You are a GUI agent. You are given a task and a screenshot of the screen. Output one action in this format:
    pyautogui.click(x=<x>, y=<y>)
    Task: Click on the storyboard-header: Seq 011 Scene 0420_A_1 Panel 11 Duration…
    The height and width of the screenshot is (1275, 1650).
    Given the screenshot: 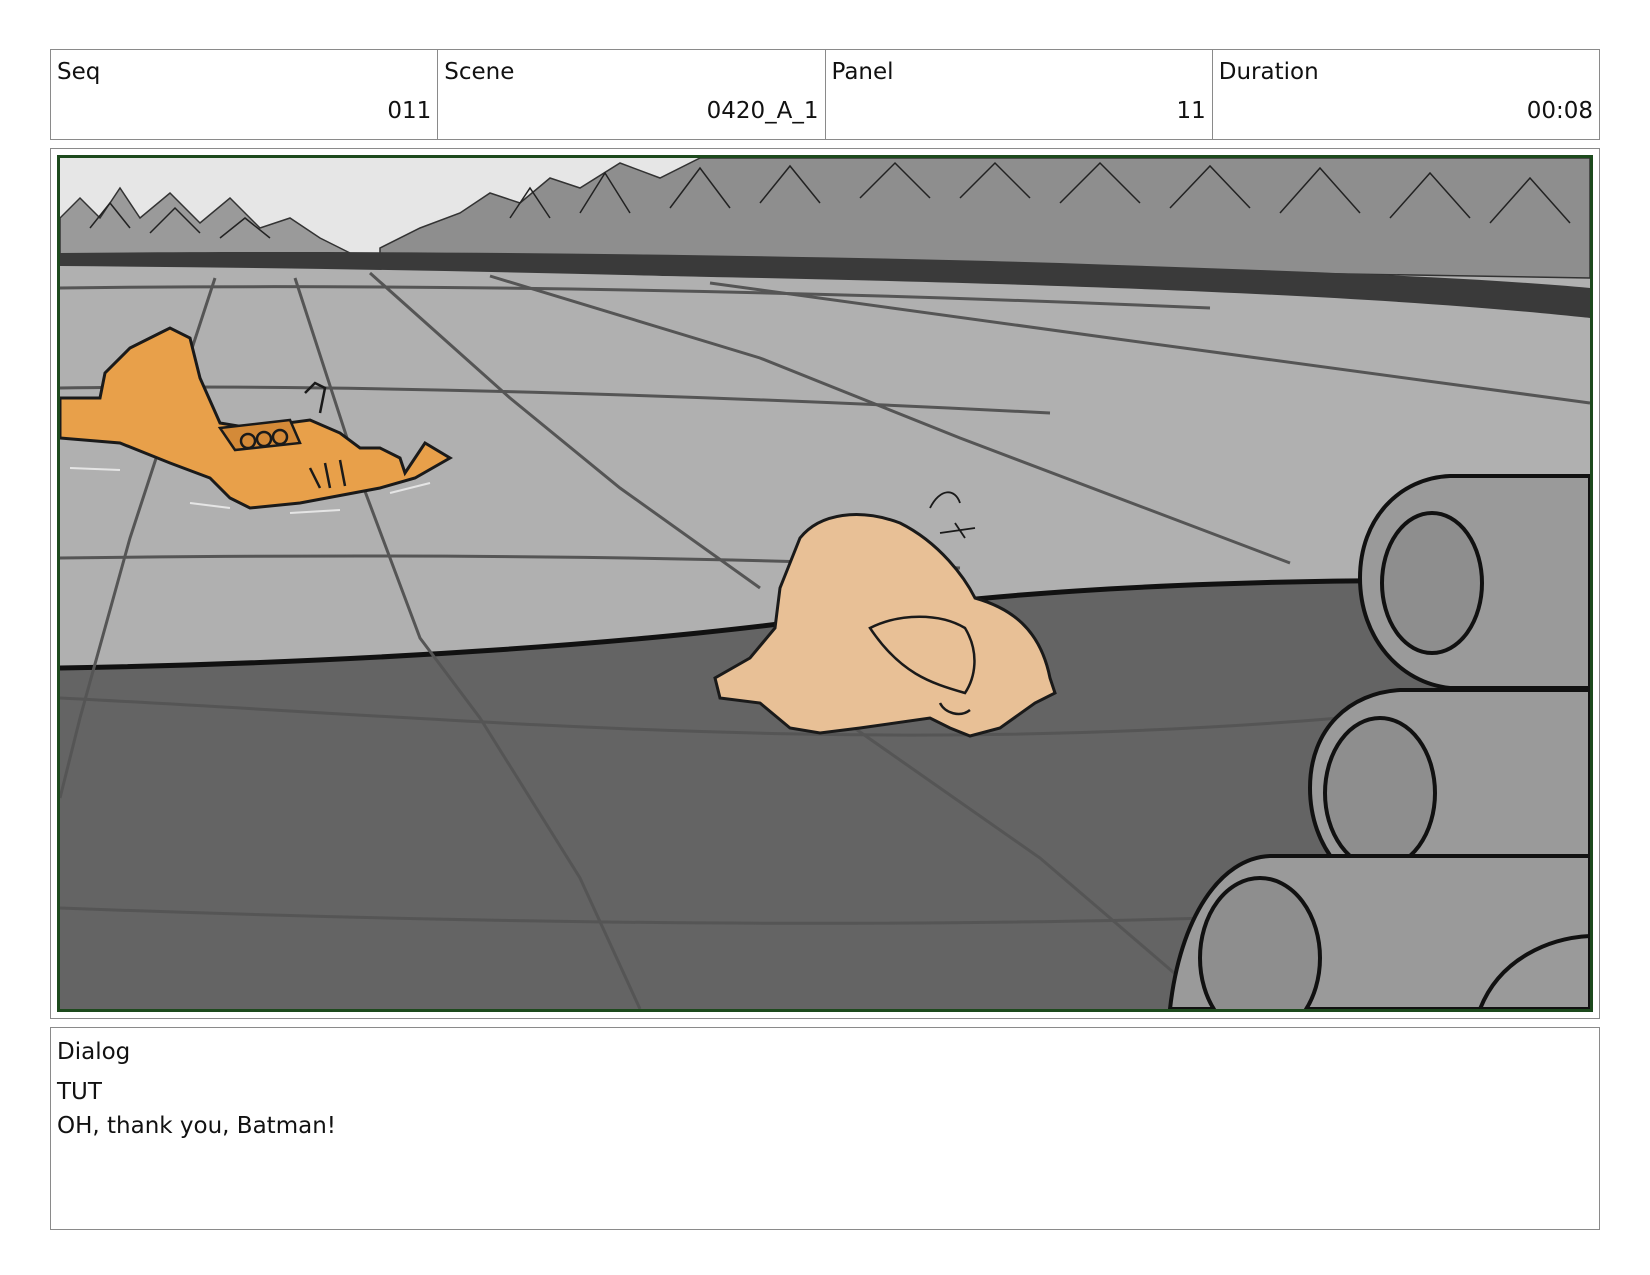 What is the action you would take?
    pyautogui.click(x=825, y=94)
    